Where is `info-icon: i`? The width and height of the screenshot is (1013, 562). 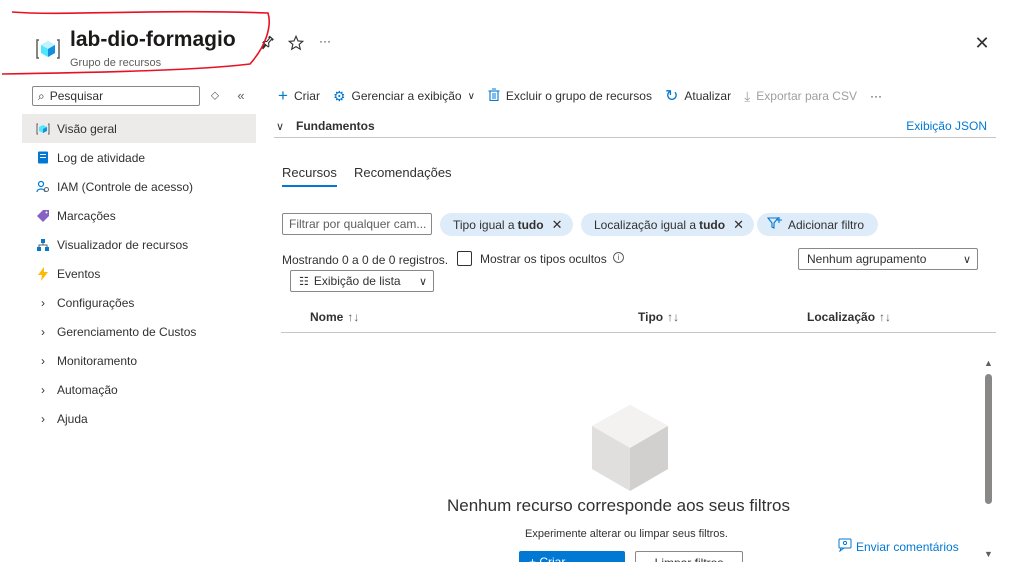 info-icon: i is located at coordinates (618, 257).